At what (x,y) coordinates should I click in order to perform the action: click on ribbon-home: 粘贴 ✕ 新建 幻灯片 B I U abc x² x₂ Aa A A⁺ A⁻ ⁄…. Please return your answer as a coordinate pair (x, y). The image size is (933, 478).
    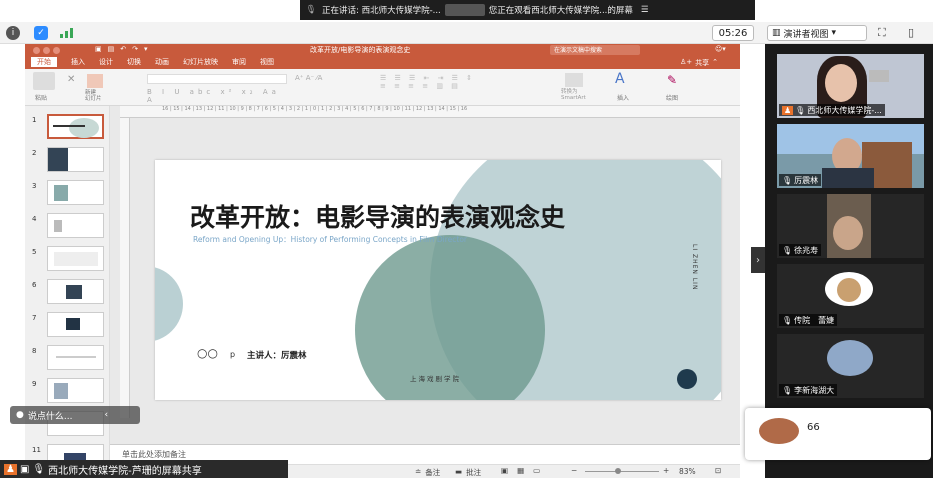
    Looking at the image, I should click on (382, 87).